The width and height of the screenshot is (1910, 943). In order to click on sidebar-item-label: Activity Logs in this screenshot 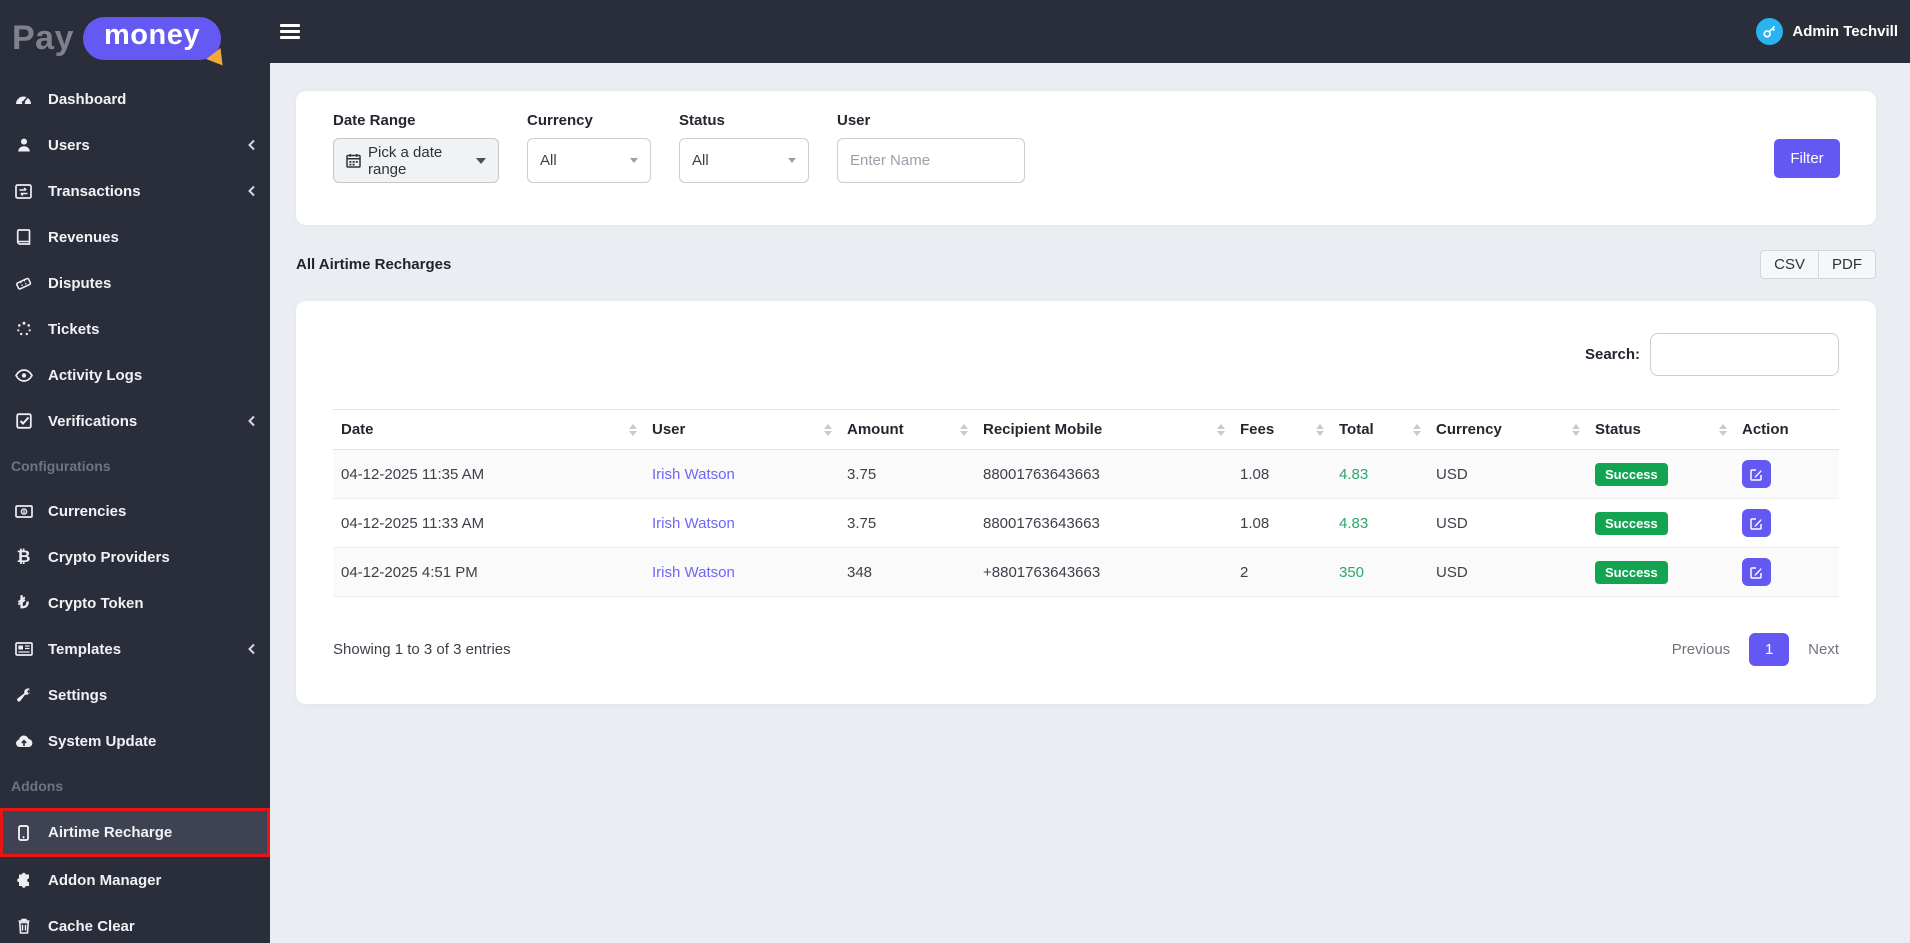, I will do `click(95, 375)`.